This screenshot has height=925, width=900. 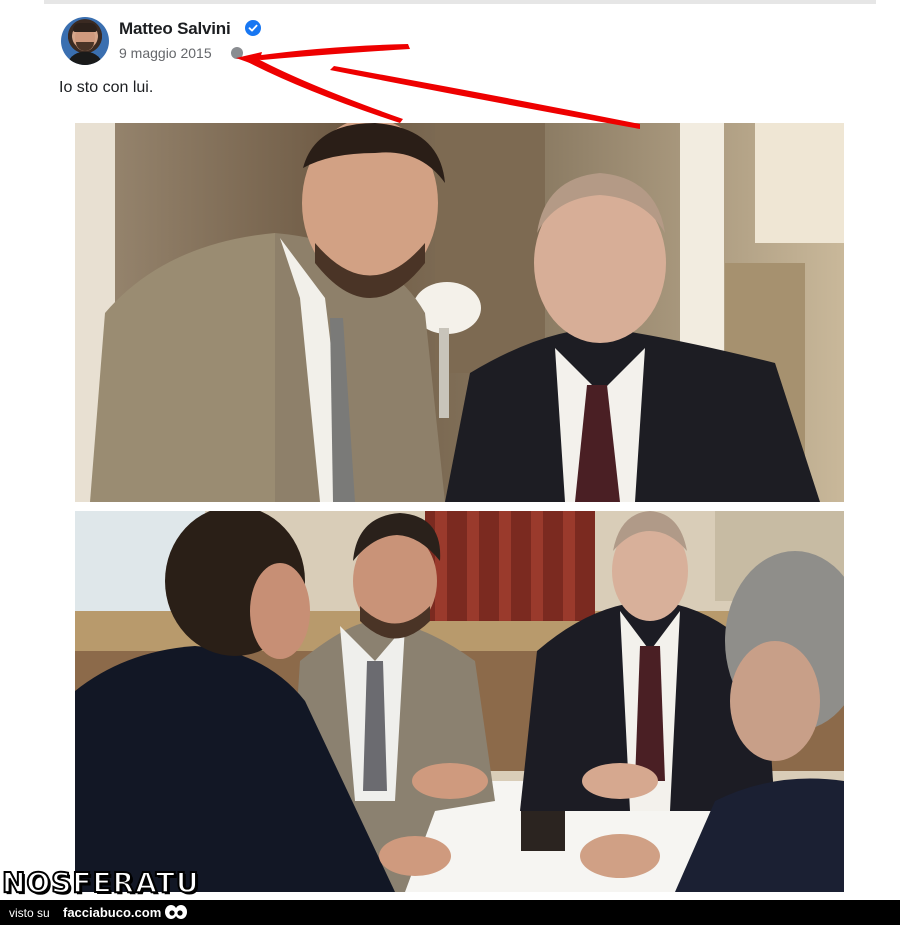 I want to click on author-name-link: Matteo Salvini, so click(x=175, y=29).